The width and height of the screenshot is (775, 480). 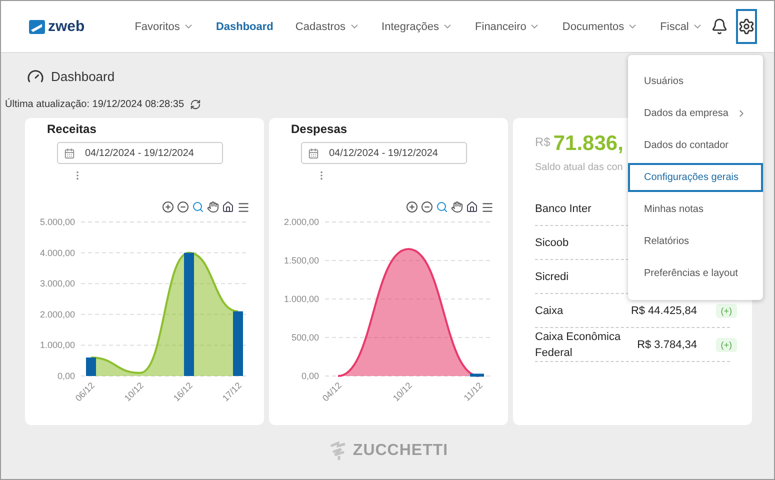 What do you see at coordinates (695, 113) in the screenshot?
I see `menu-item: Dados da empresa` at bounding box center [695, 113].